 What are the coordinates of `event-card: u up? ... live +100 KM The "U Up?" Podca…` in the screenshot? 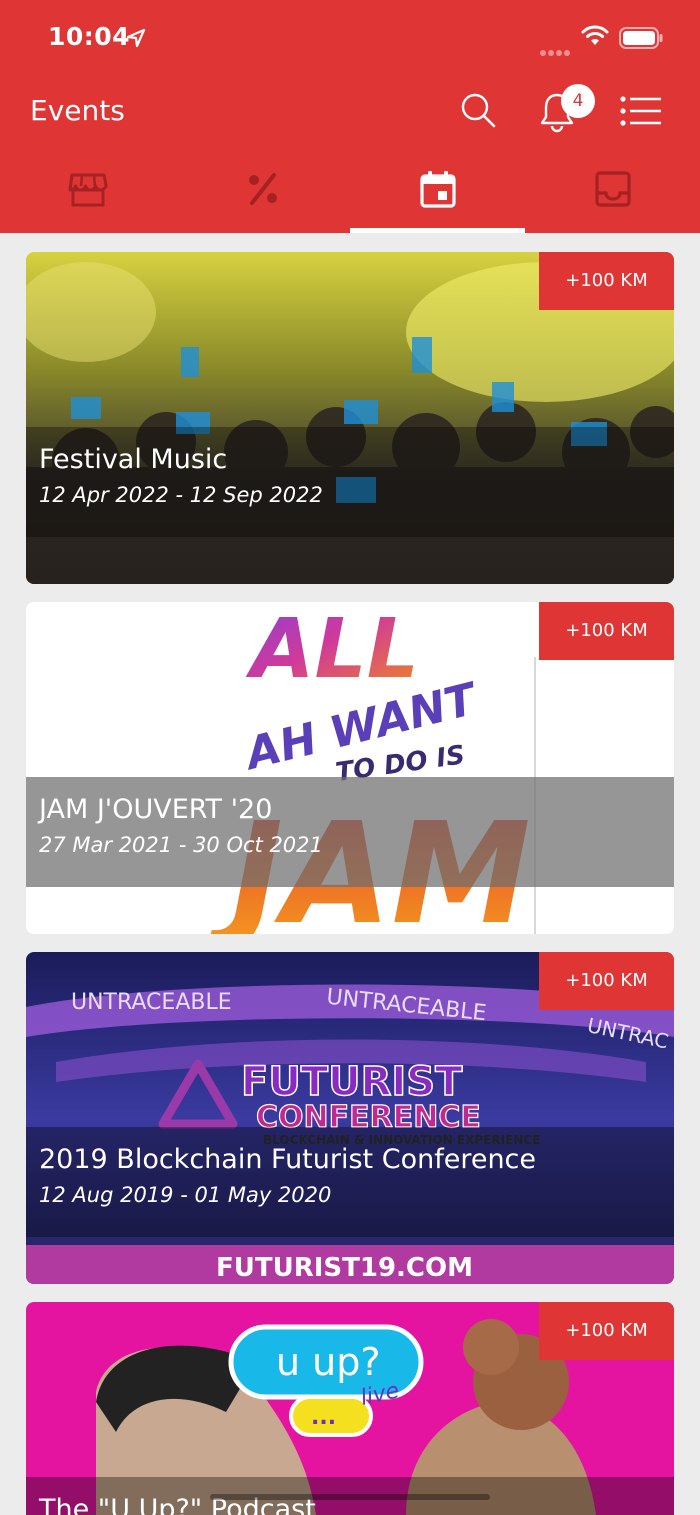 It's located at (350, 1408).